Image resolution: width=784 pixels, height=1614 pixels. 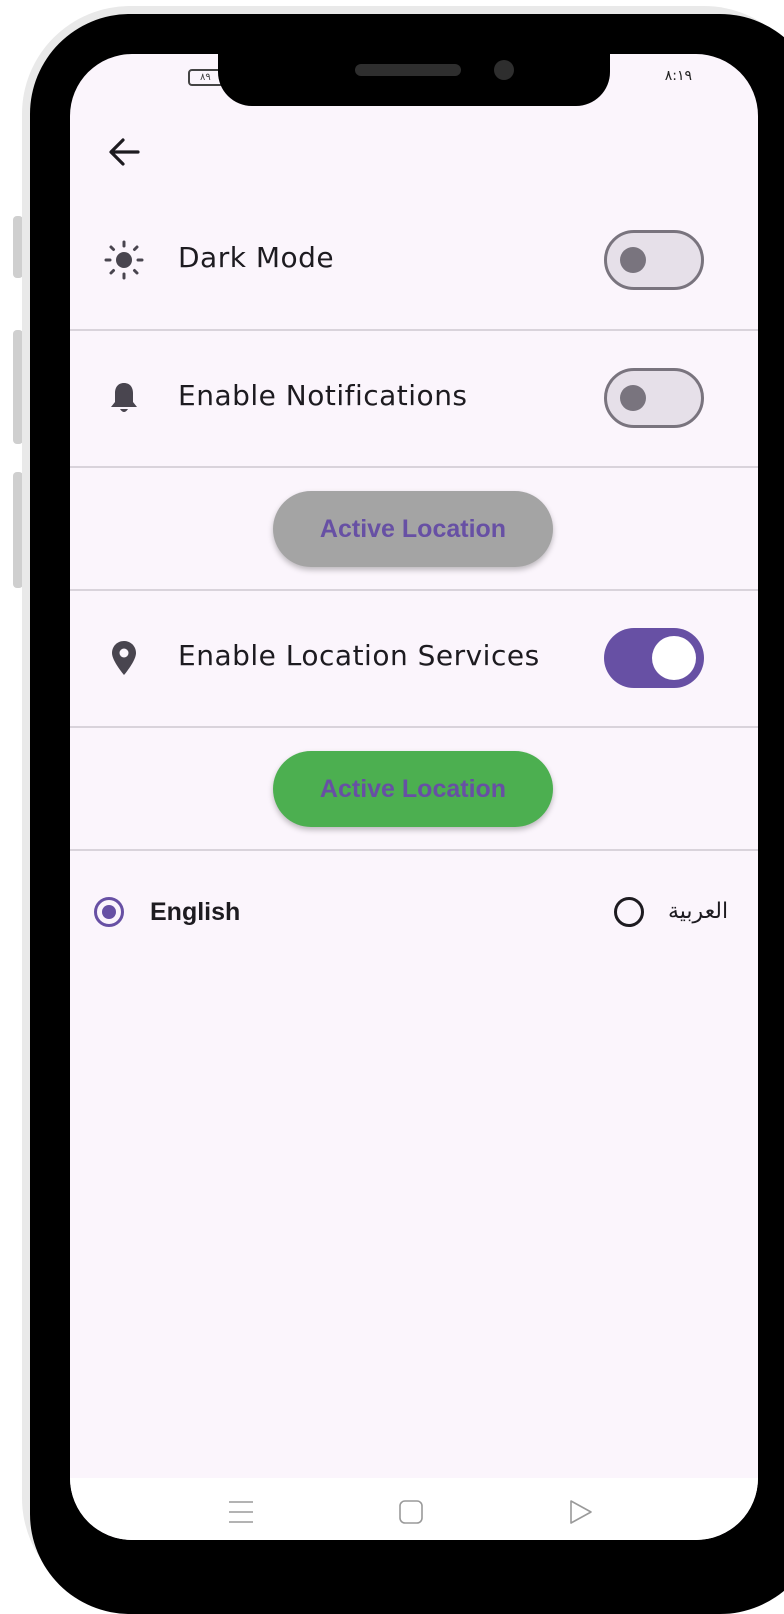 What do you see at coordinates (629, 912) in the screenshot?
I see `radio-arabic` at bounding box center [629, 912].